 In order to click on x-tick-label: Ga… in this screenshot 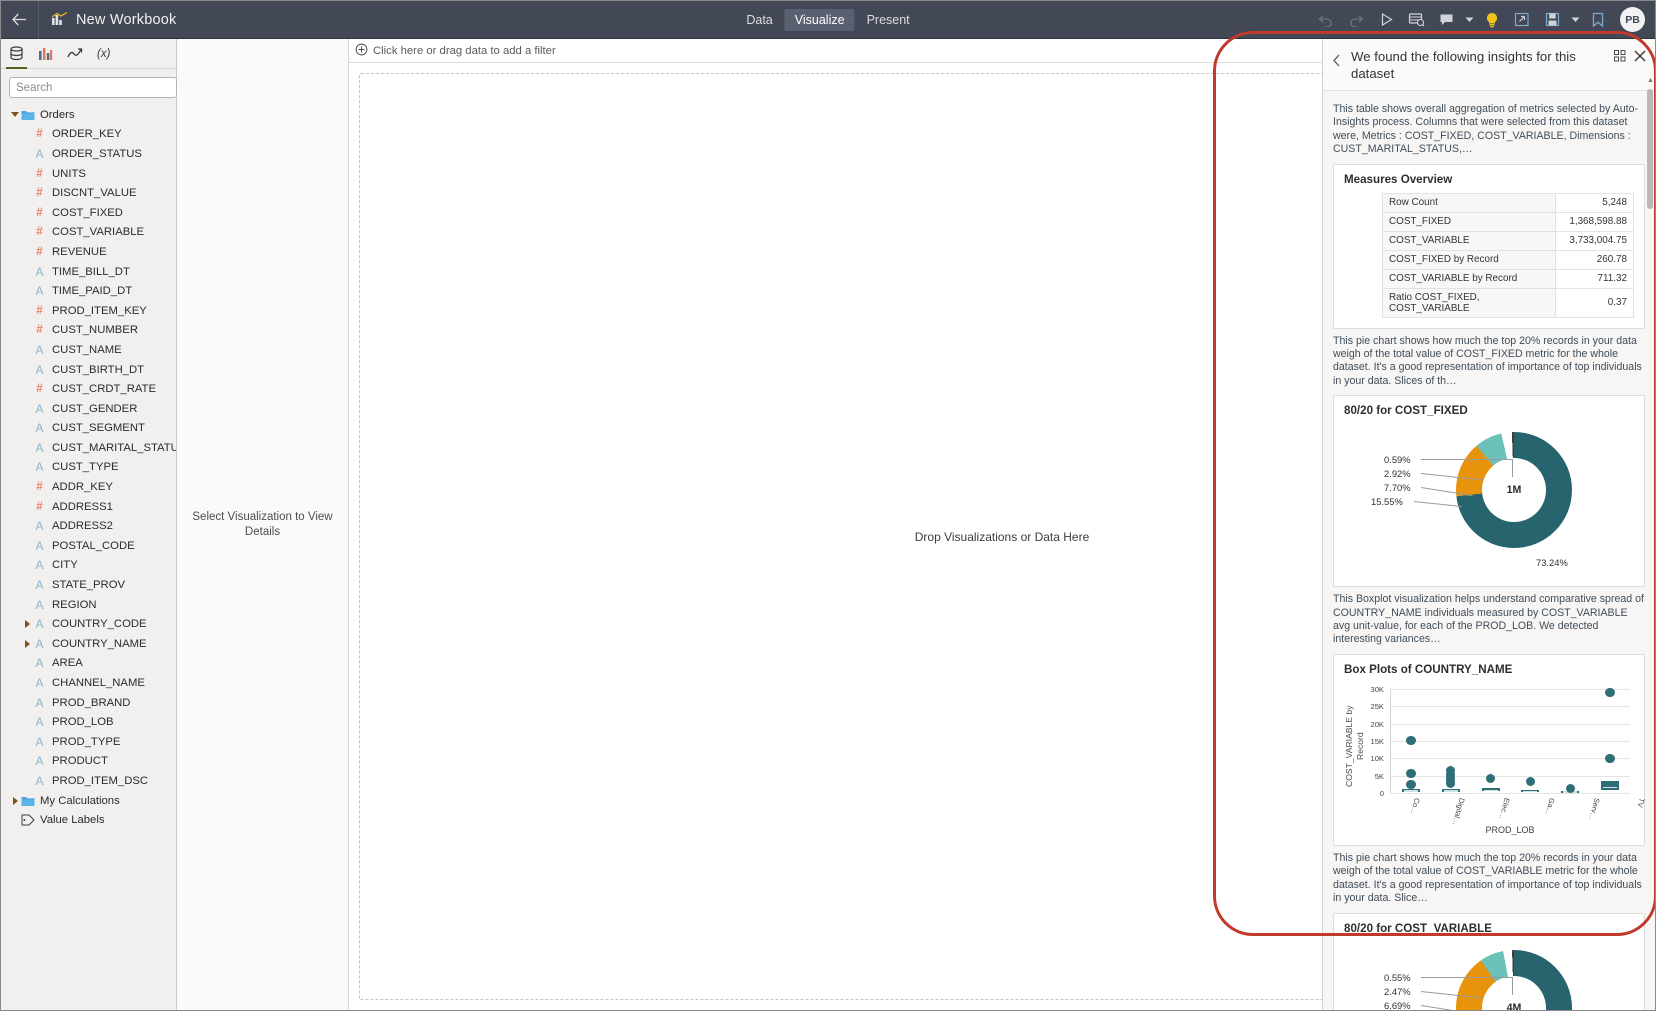, I will do `click(1550, 806)`.